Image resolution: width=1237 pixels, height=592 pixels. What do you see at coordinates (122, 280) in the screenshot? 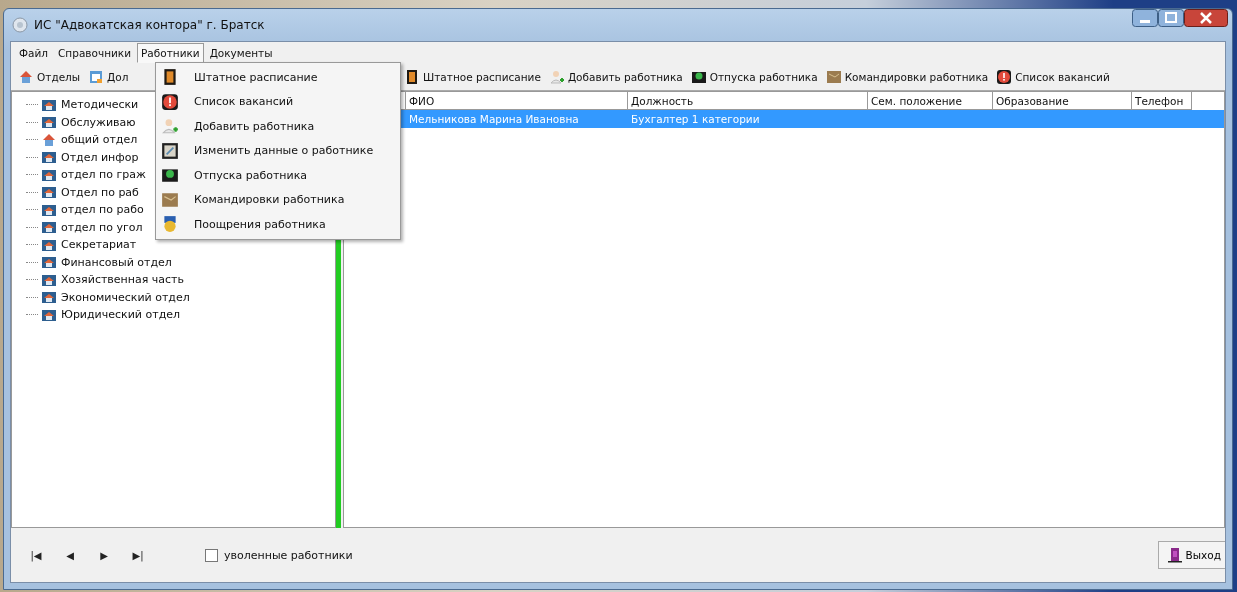
I see `tree-item: Хозяйственная часть` at bounding box center [122, 280].